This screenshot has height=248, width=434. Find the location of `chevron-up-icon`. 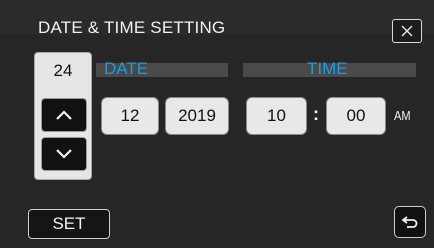

chevron-up-icon is located at coordinates (64, 115).